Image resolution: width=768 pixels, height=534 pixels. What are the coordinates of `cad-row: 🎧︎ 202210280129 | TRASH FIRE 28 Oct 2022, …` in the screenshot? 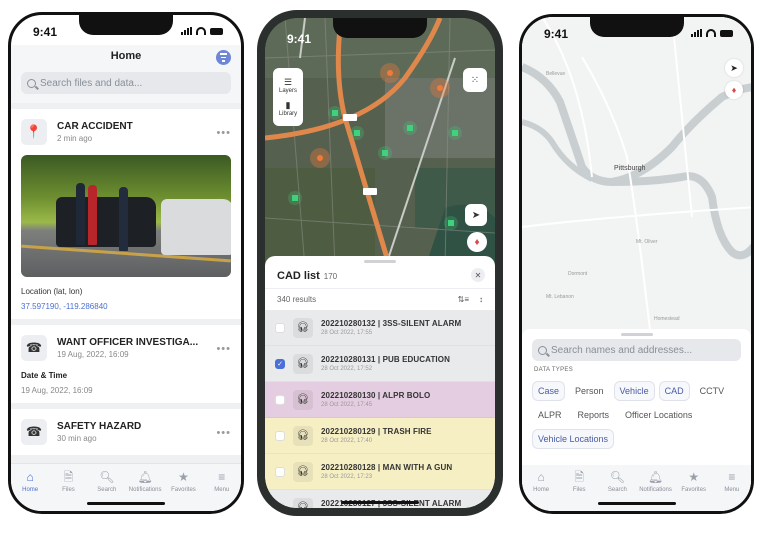 It's located at (380, 436).